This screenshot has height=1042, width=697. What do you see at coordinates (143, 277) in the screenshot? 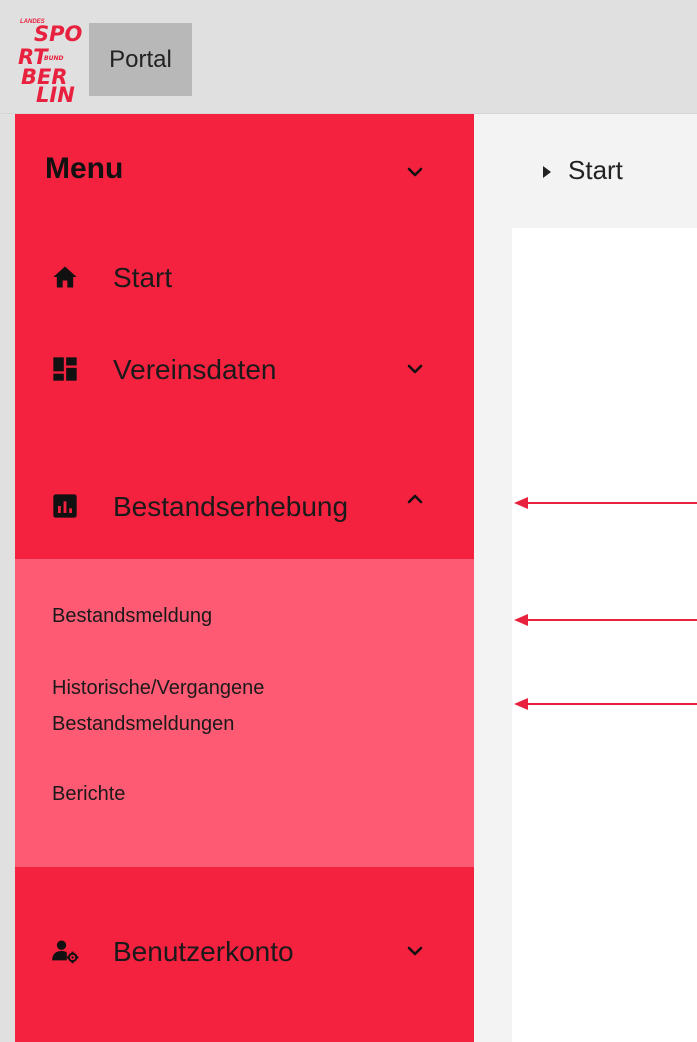
I see `sidebar-item-label: Start` at bounding box center [143, 277].